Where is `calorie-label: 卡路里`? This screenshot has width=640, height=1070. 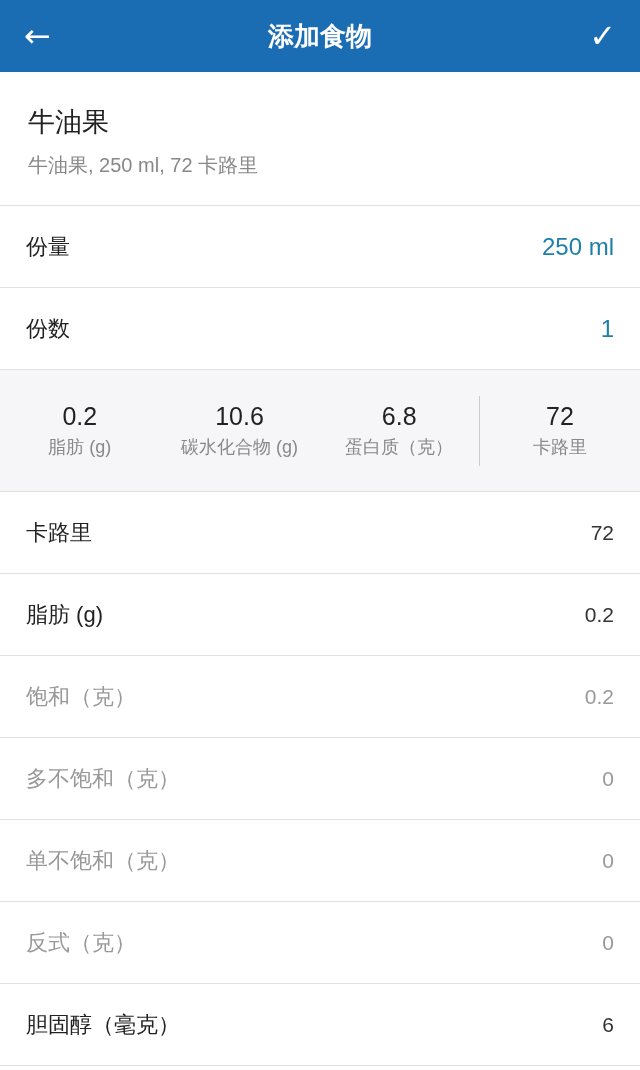
calorie-label: 卡路里 is located at coordinates (560, 447).